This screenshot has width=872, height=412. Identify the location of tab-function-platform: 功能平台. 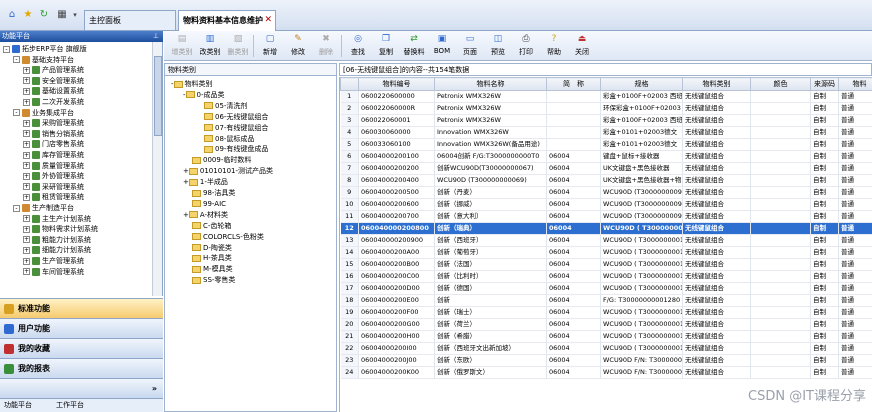
(18, 405).